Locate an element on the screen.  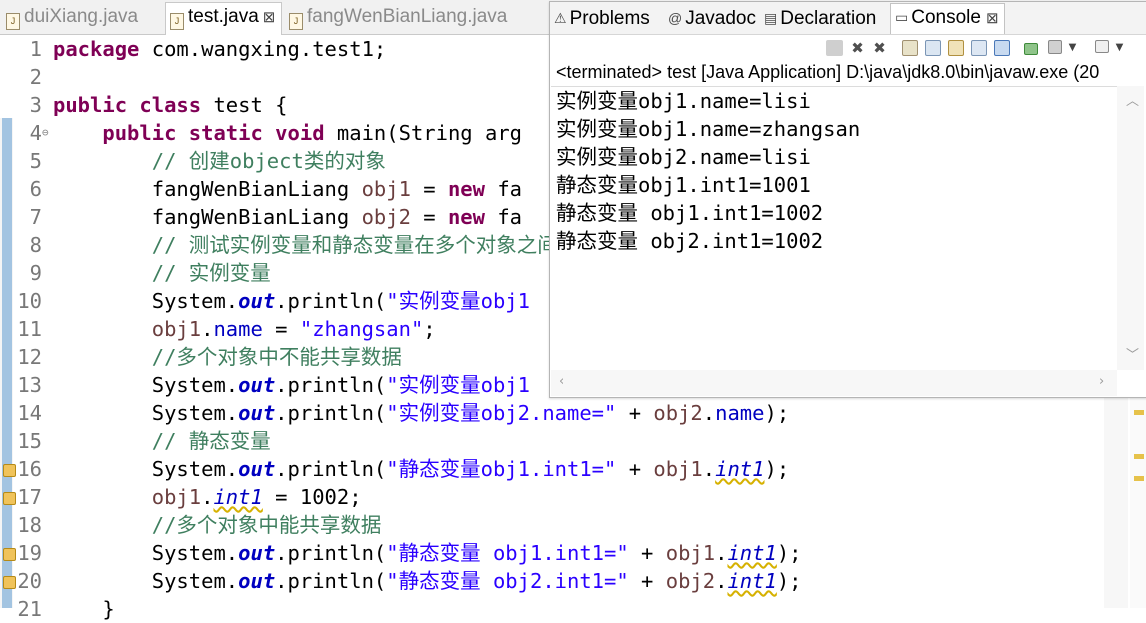
line-number: 13 is located at coordinates (29, 385).